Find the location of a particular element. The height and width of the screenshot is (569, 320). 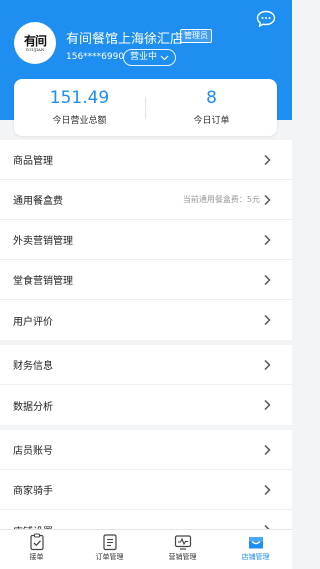

store-phone: 156****6990 is located at coordinates (95, 57).